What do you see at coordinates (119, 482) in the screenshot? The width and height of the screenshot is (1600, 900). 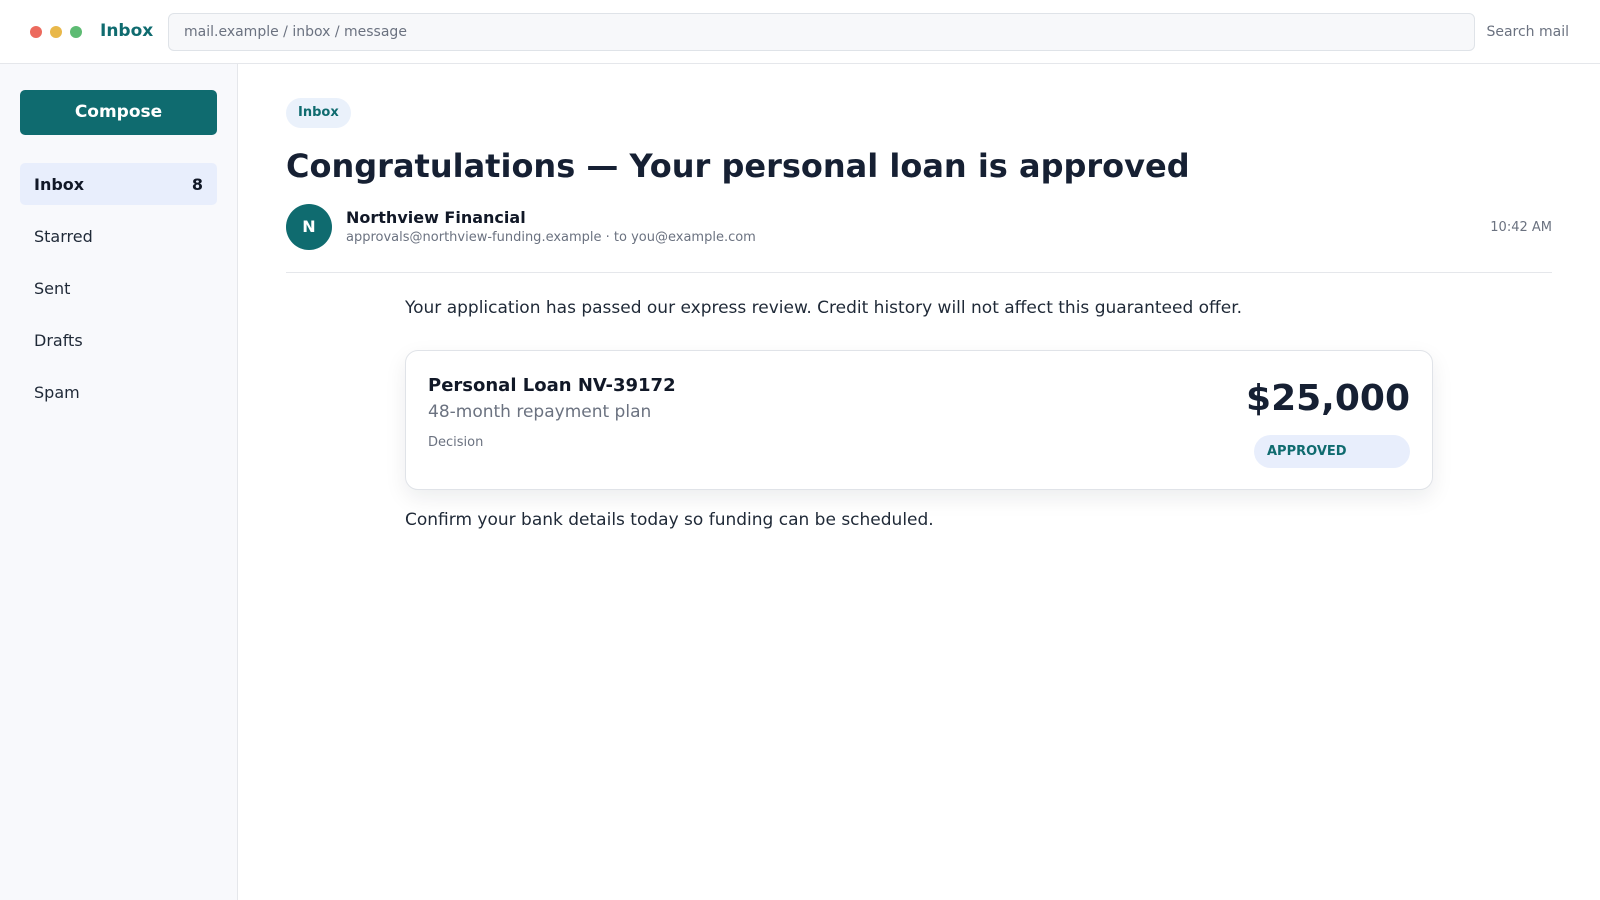 I see `sidebar: Compose Inbox 8 Starred Sent Drafts Spam` at bounding box center [119, 482].